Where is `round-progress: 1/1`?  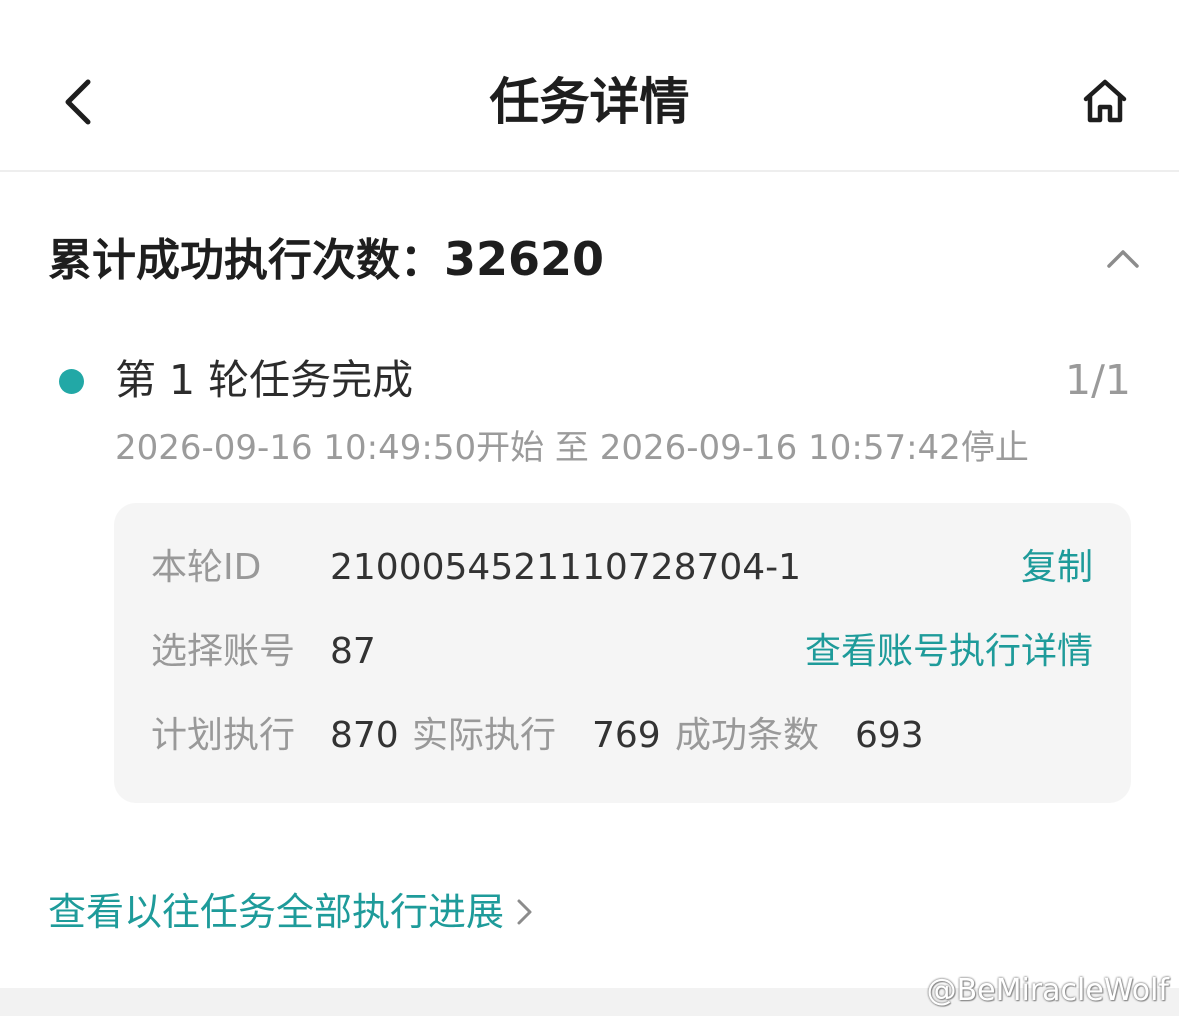 round-progress: 1/1 is located at coordinates (1098, 380).